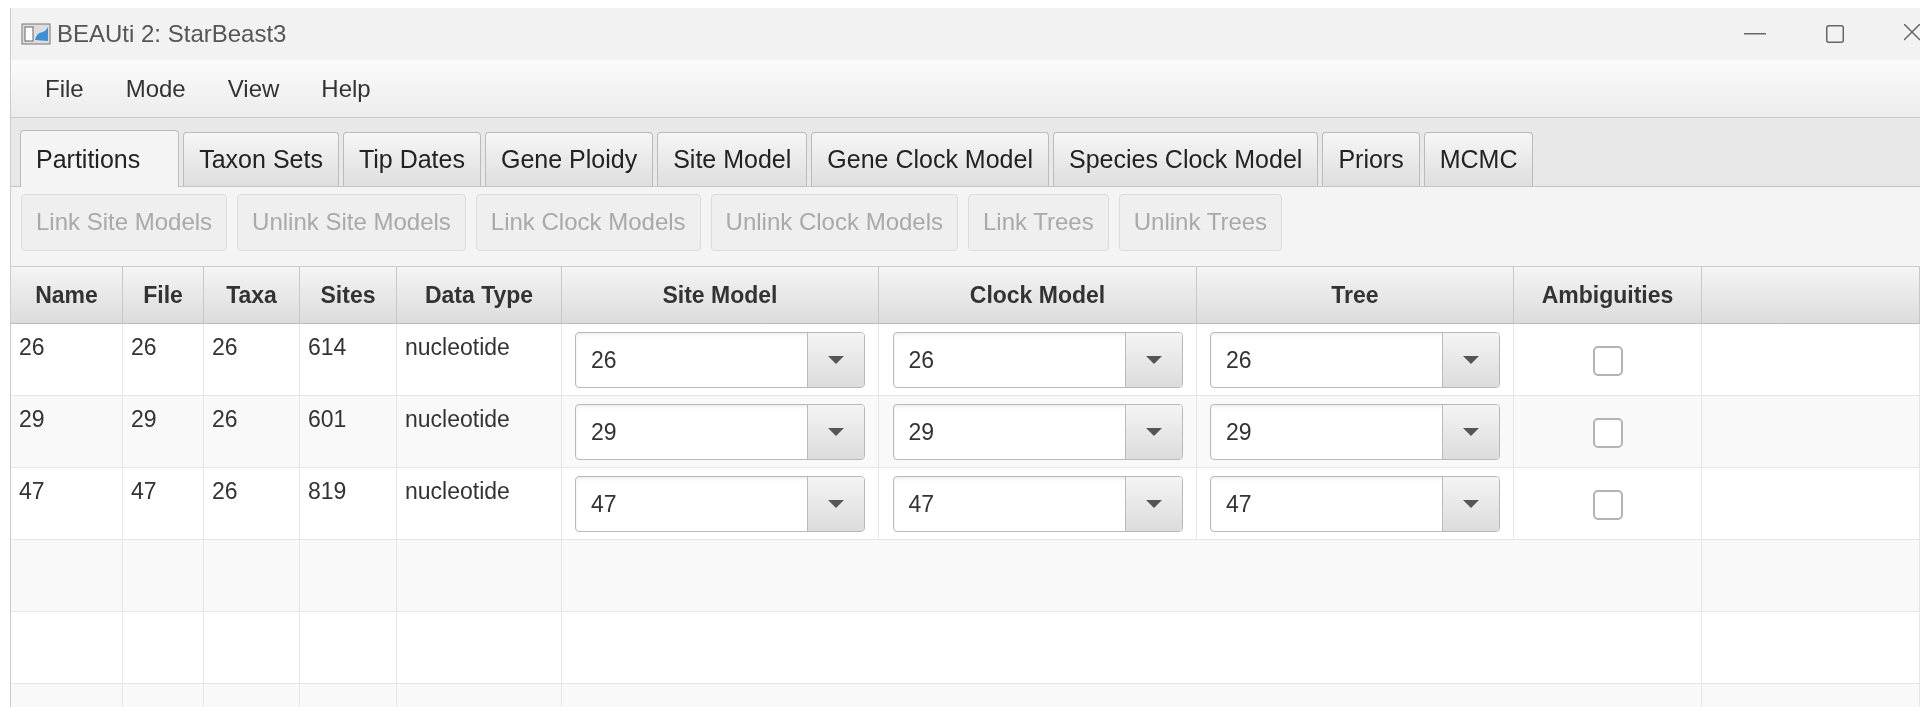 The width and height of the screenshot is (1920, 707). What do you see at coordinates (155, 88) in the screenshot?
I see `menu-item: Mode` at bounding box center [155, 88].